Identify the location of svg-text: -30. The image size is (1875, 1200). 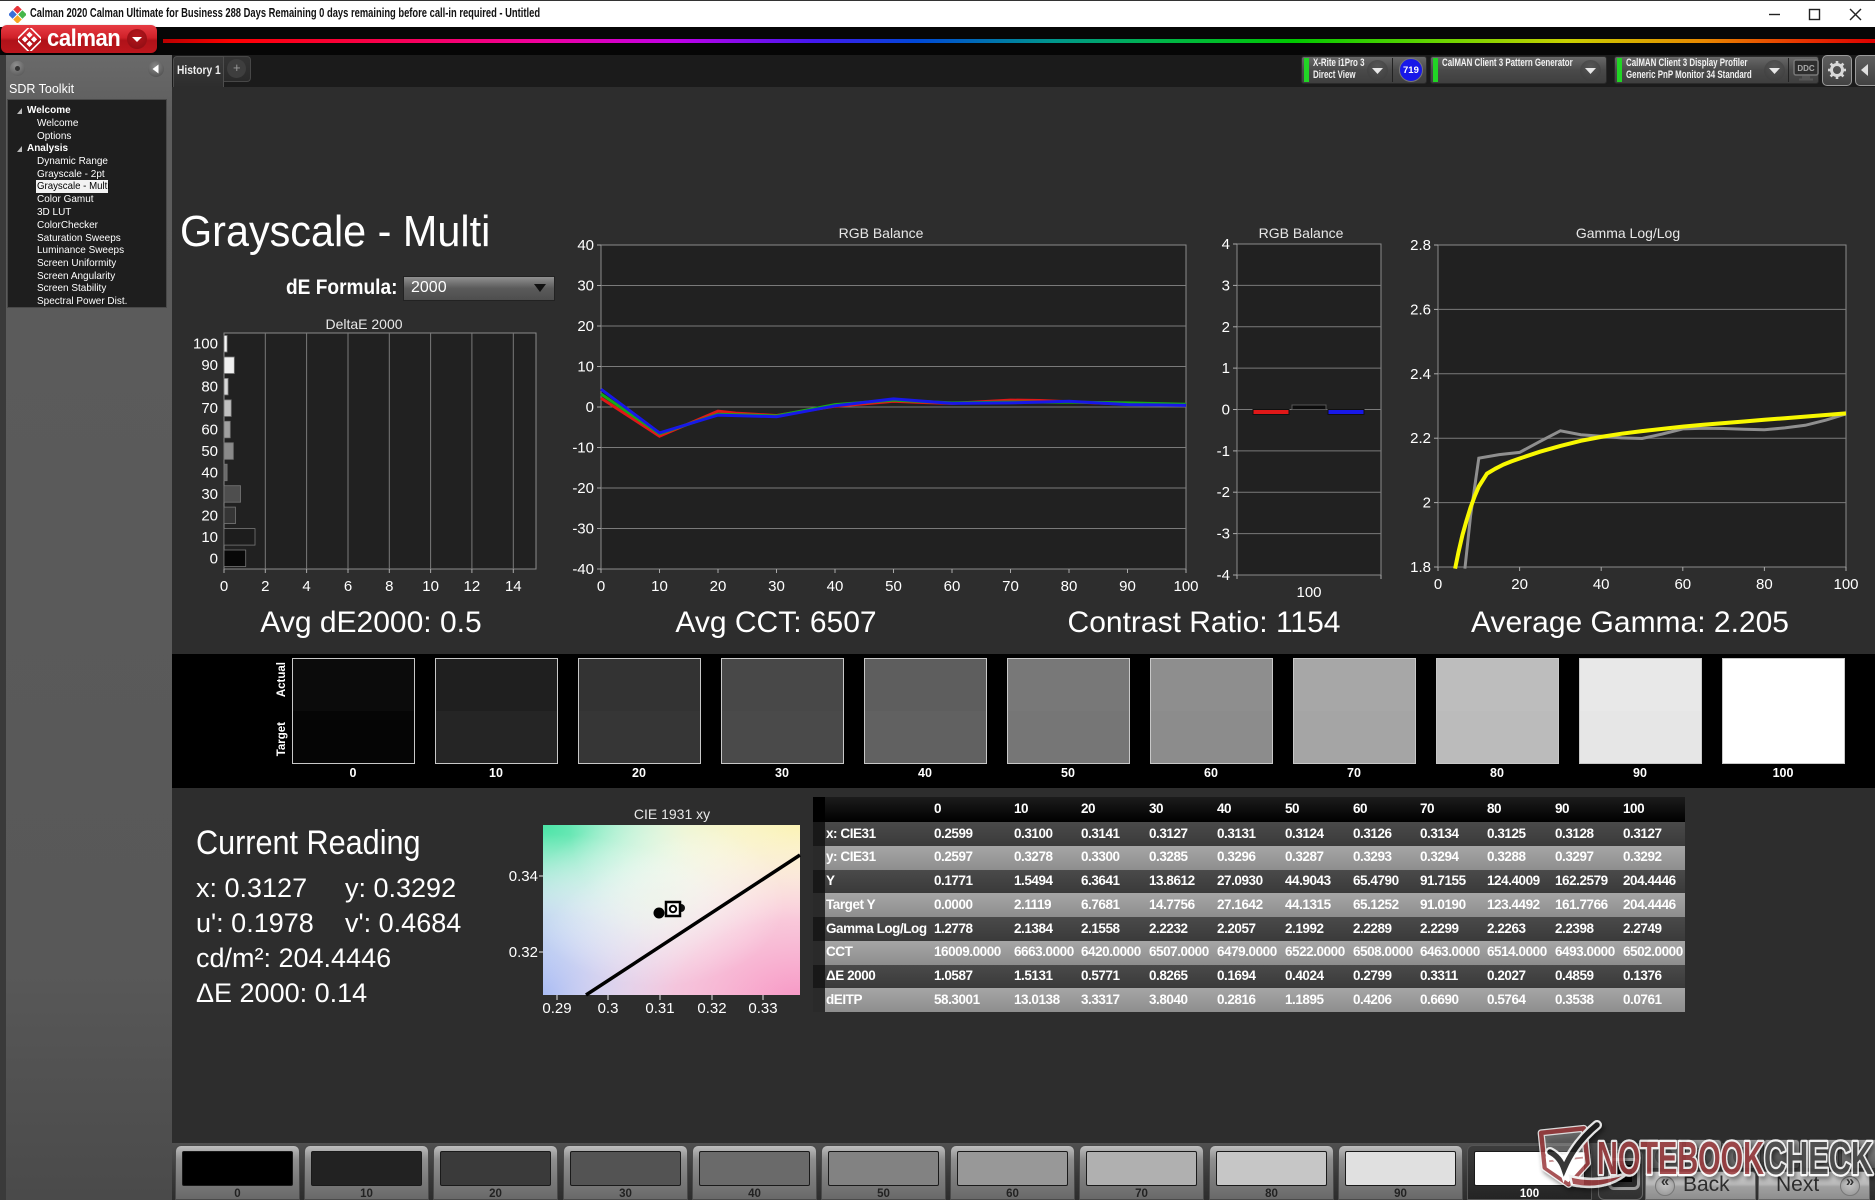
(583, 529).